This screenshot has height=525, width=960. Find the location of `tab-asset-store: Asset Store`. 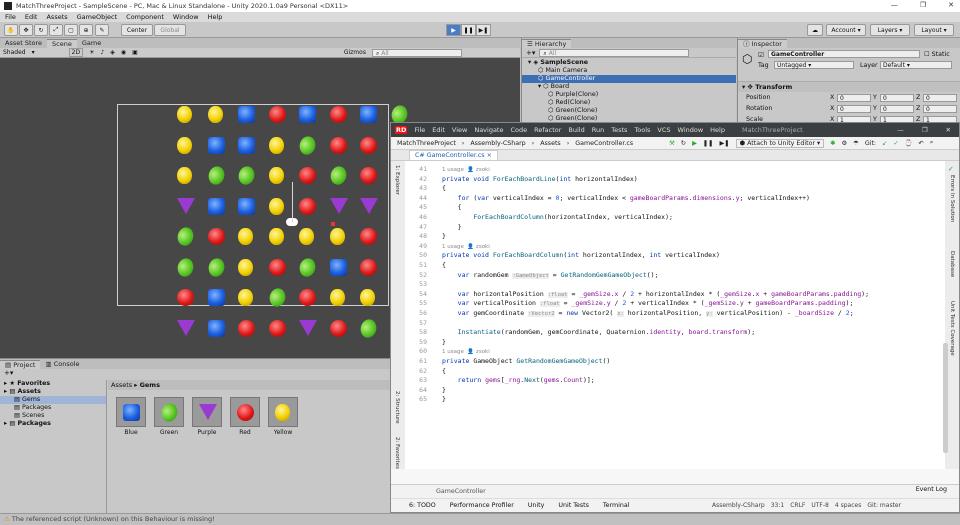

tab-asset-store: Asset Store is located at coordinates (23, 43).